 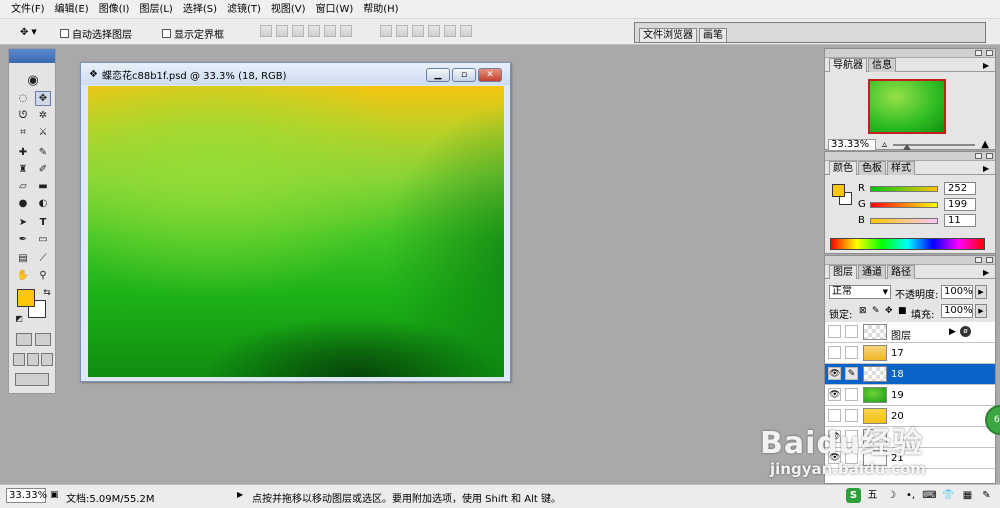 What do you see at coordinates (240, 494) in the screenshot?
I see `status-menu-arrow-icon: ▶` at bounding box center [240, 494].